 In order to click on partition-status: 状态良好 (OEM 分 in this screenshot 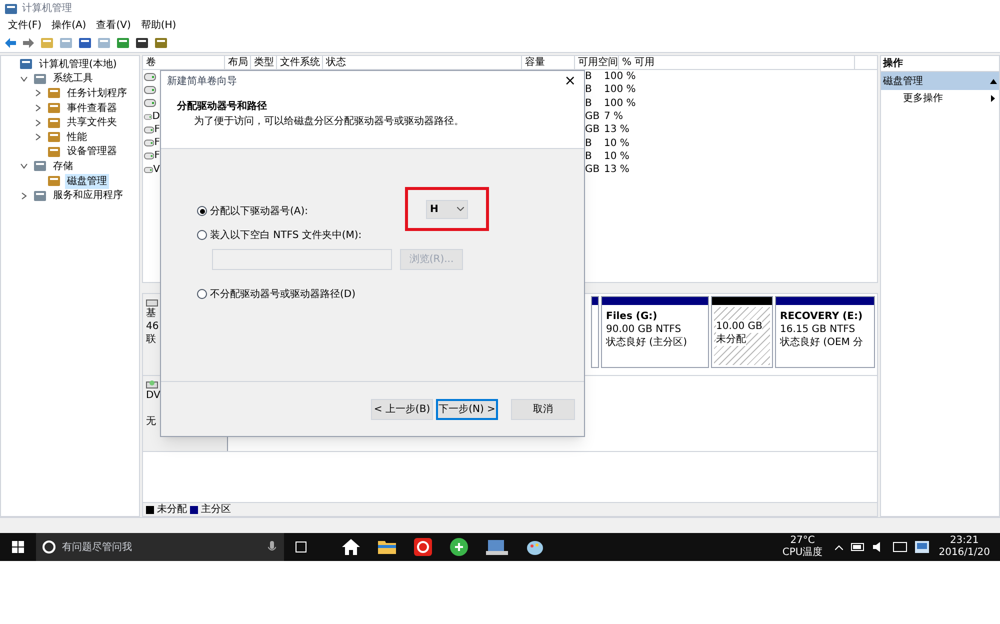, I will do `click(822, 342)`.